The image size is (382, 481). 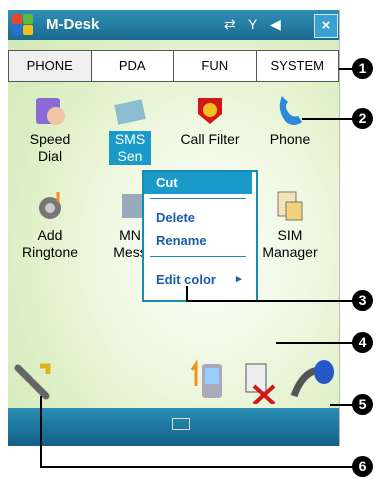 What do you see at coordinates (41, 432) in the screenshot?
I see `callout-6-stem` at bounding box center [41, 432].